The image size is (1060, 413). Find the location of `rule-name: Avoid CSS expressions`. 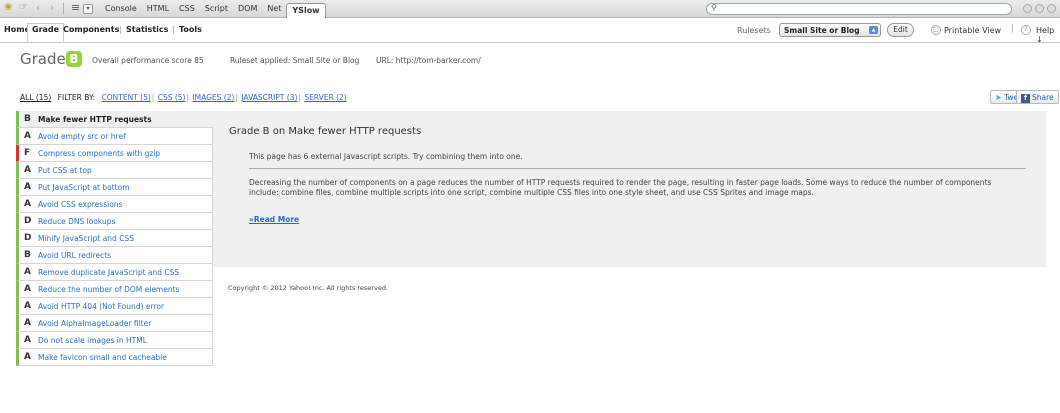

rule-name: Avoid CSS expressions is located at coordinates (80, 204).